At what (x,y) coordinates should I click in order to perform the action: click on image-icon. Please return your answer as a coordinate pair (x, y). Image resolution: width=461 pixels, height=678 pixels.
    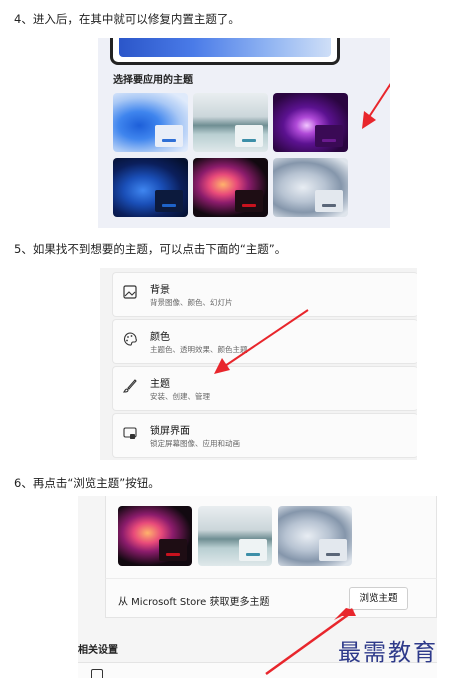
    Looking at the image, I should click on (130, 292).